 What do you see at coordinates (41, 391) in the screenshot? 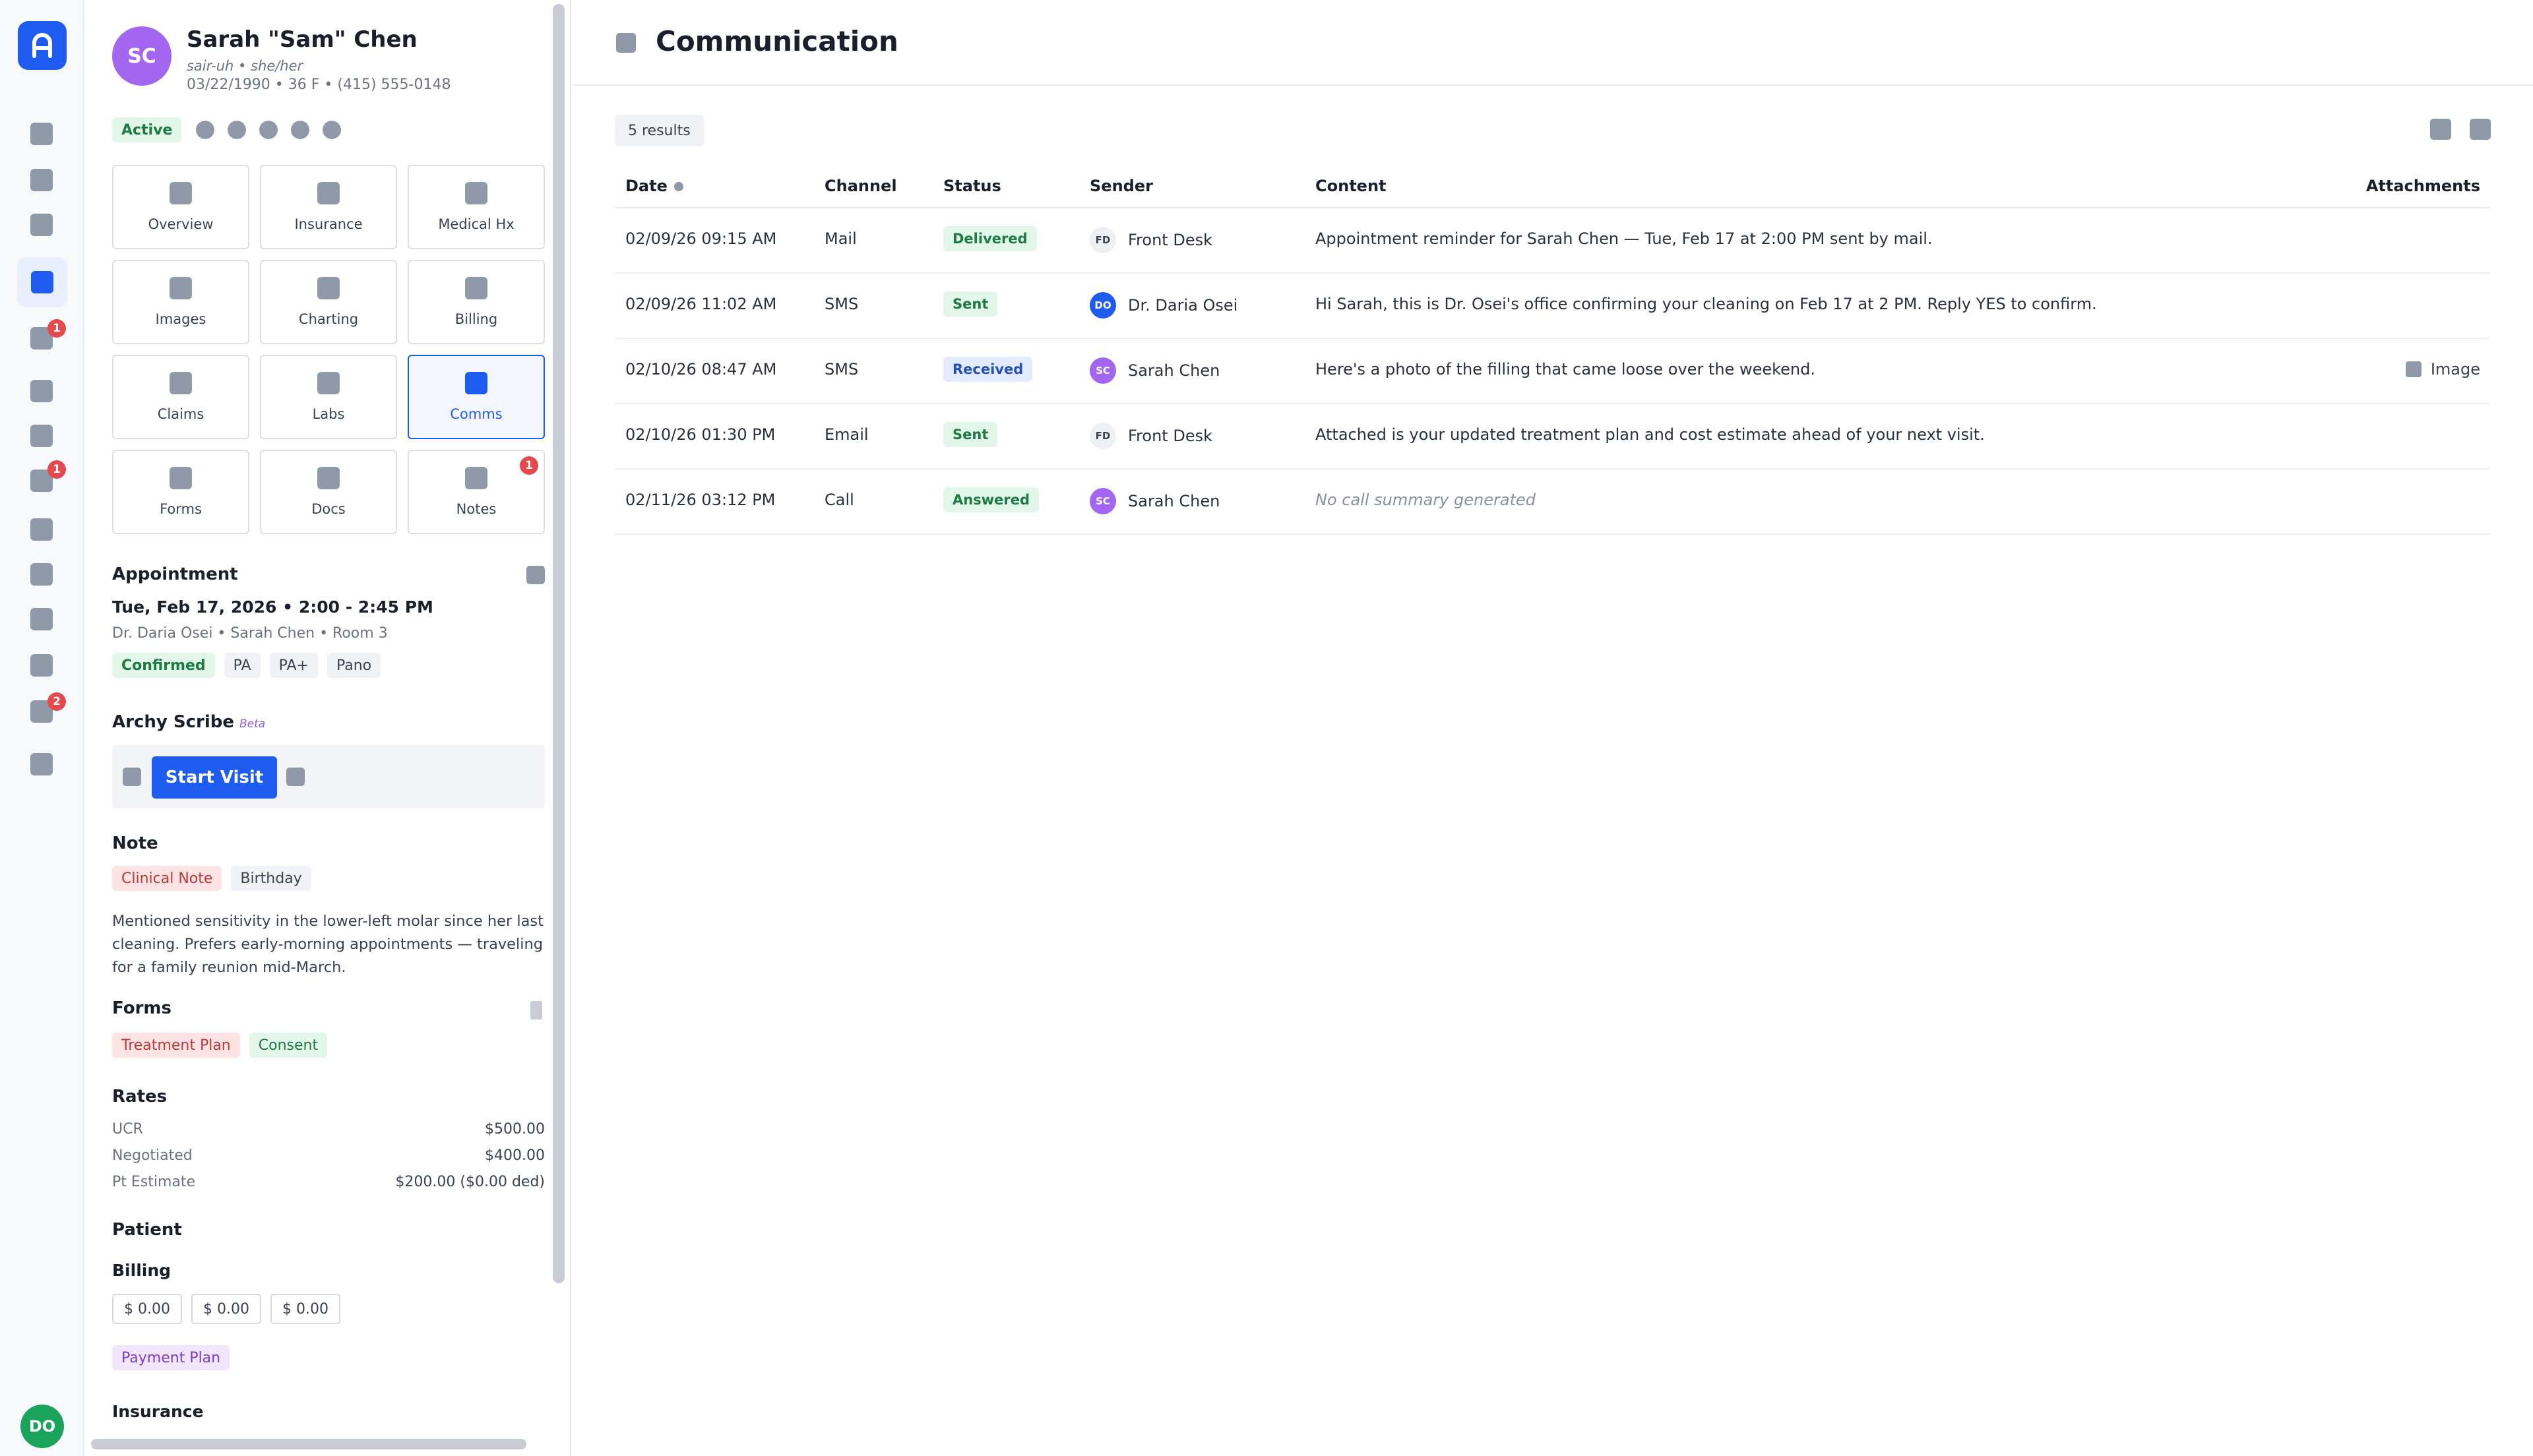
I see `rail-tasks-icon` at bounding box center [41, 391].